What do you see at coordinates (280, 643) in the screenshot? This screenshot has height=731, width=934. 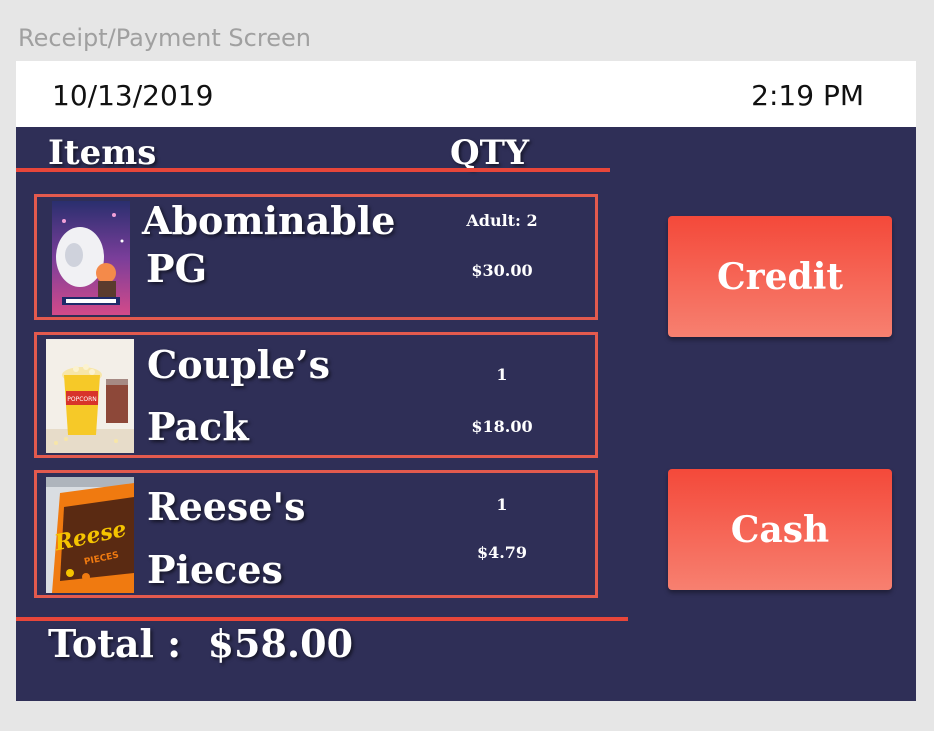 I see `total-amount: $58.00` at bounding box center [280, 643].